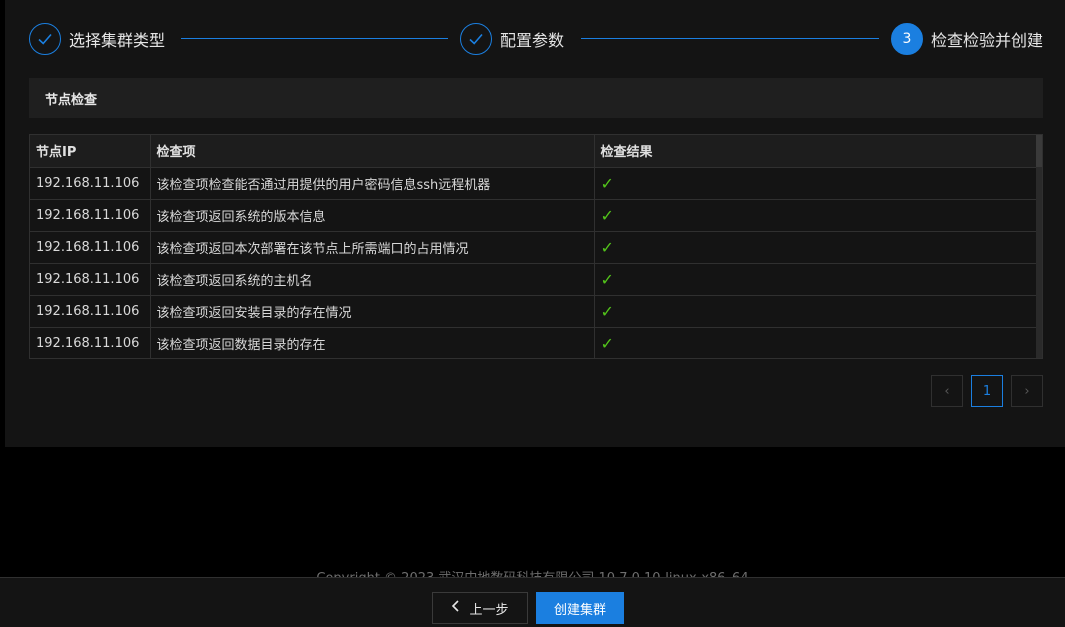  I want to click on section-header: 节点检查, so click(536, 98).